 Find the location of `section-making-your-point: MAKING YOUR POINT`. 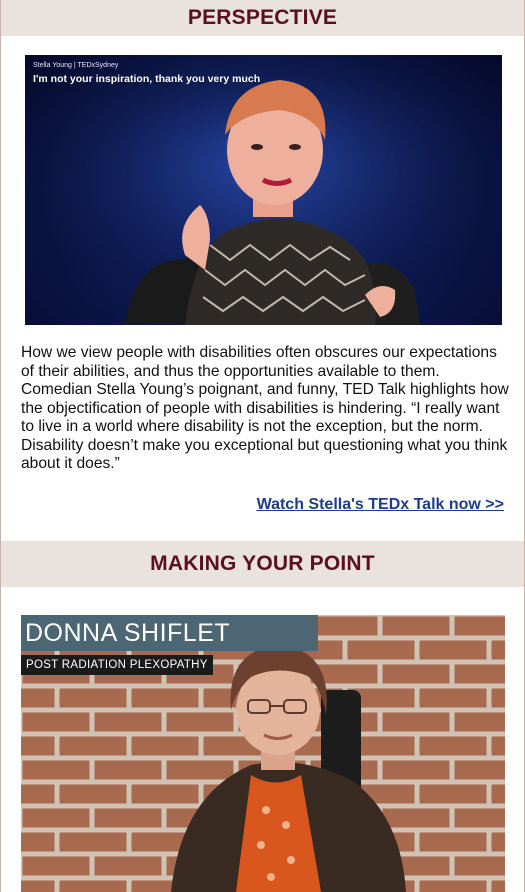

section-making-your-point: MAKING YOUR POINT is located at coordinates (262, 564).